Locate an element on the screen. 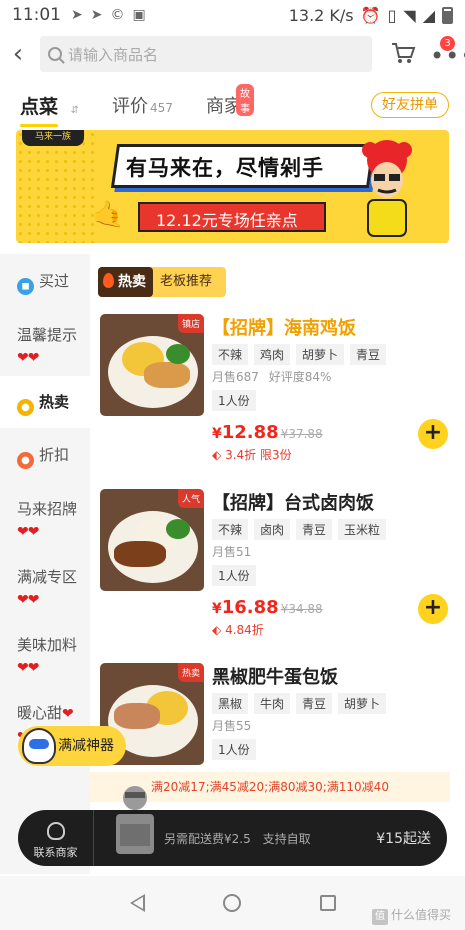 This screenshot has height=930, width=465. sidebar-item-label: 热卖 is located at coordinates (54, 402).